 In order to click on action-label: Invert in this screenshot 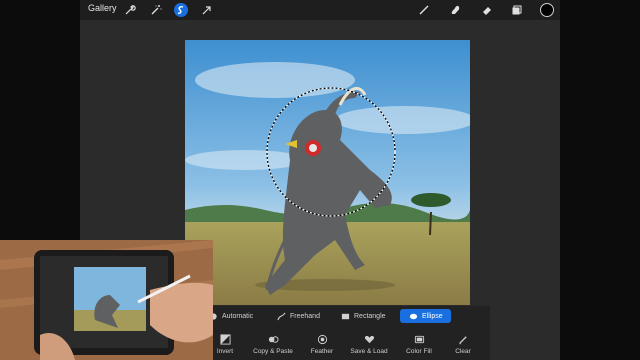, I will do `click(225, 351)`.